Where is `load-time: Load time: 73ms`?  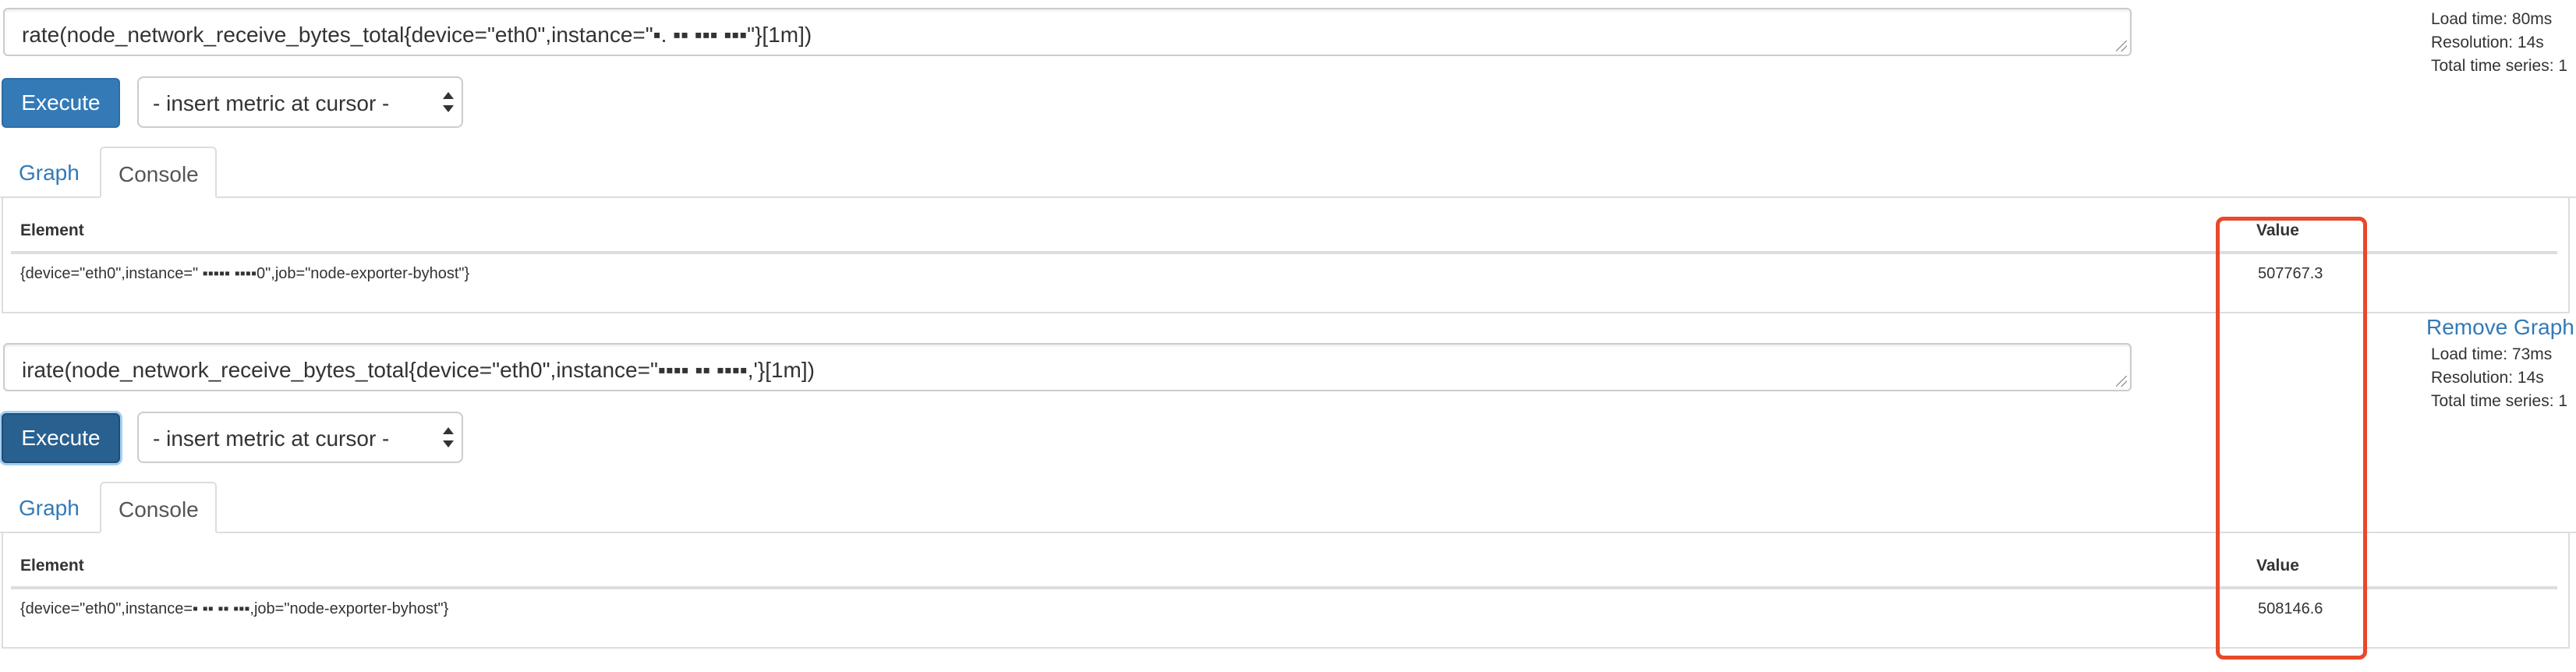
load-time: Load time: 73ms is located at coordinates (2492, 354).